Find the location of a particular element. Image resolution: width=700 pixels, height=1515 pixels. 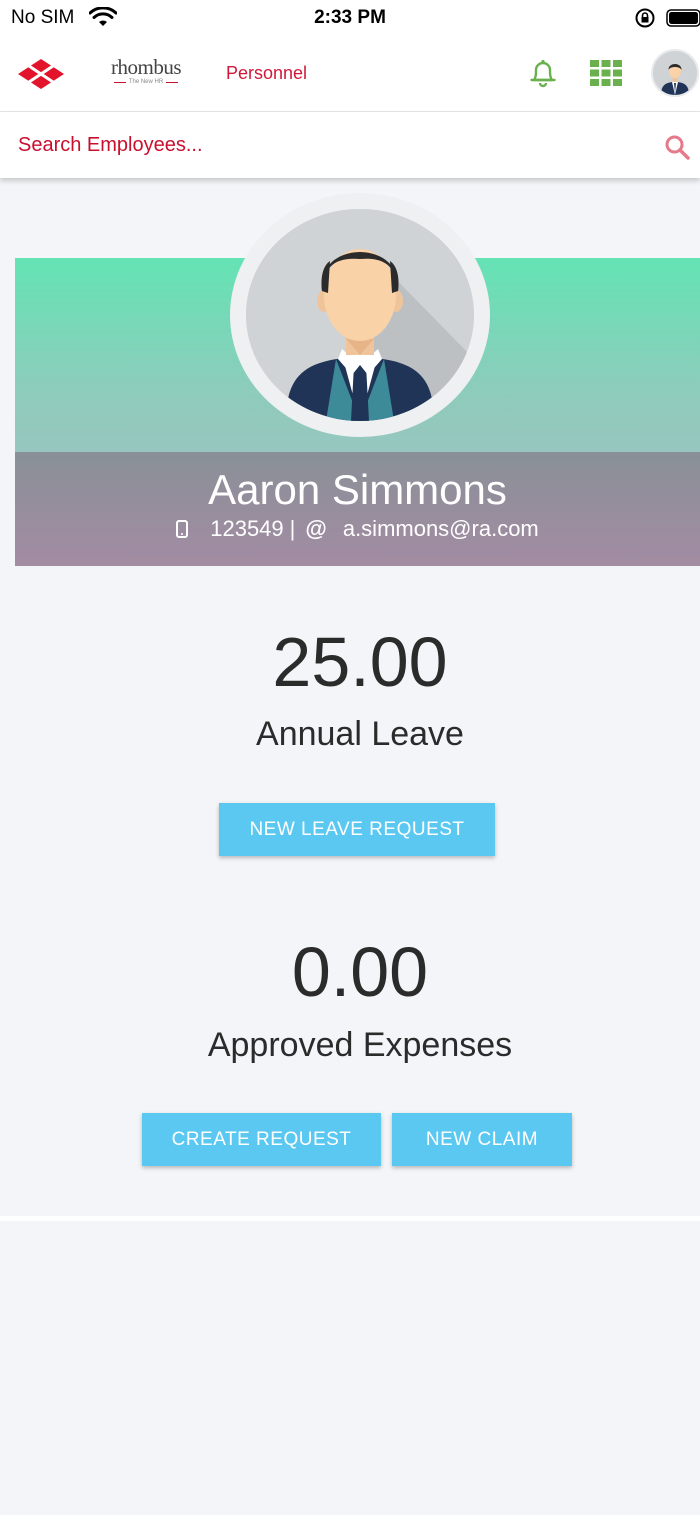

nav-personnel: Personnel is located at coordinates (266, 73).